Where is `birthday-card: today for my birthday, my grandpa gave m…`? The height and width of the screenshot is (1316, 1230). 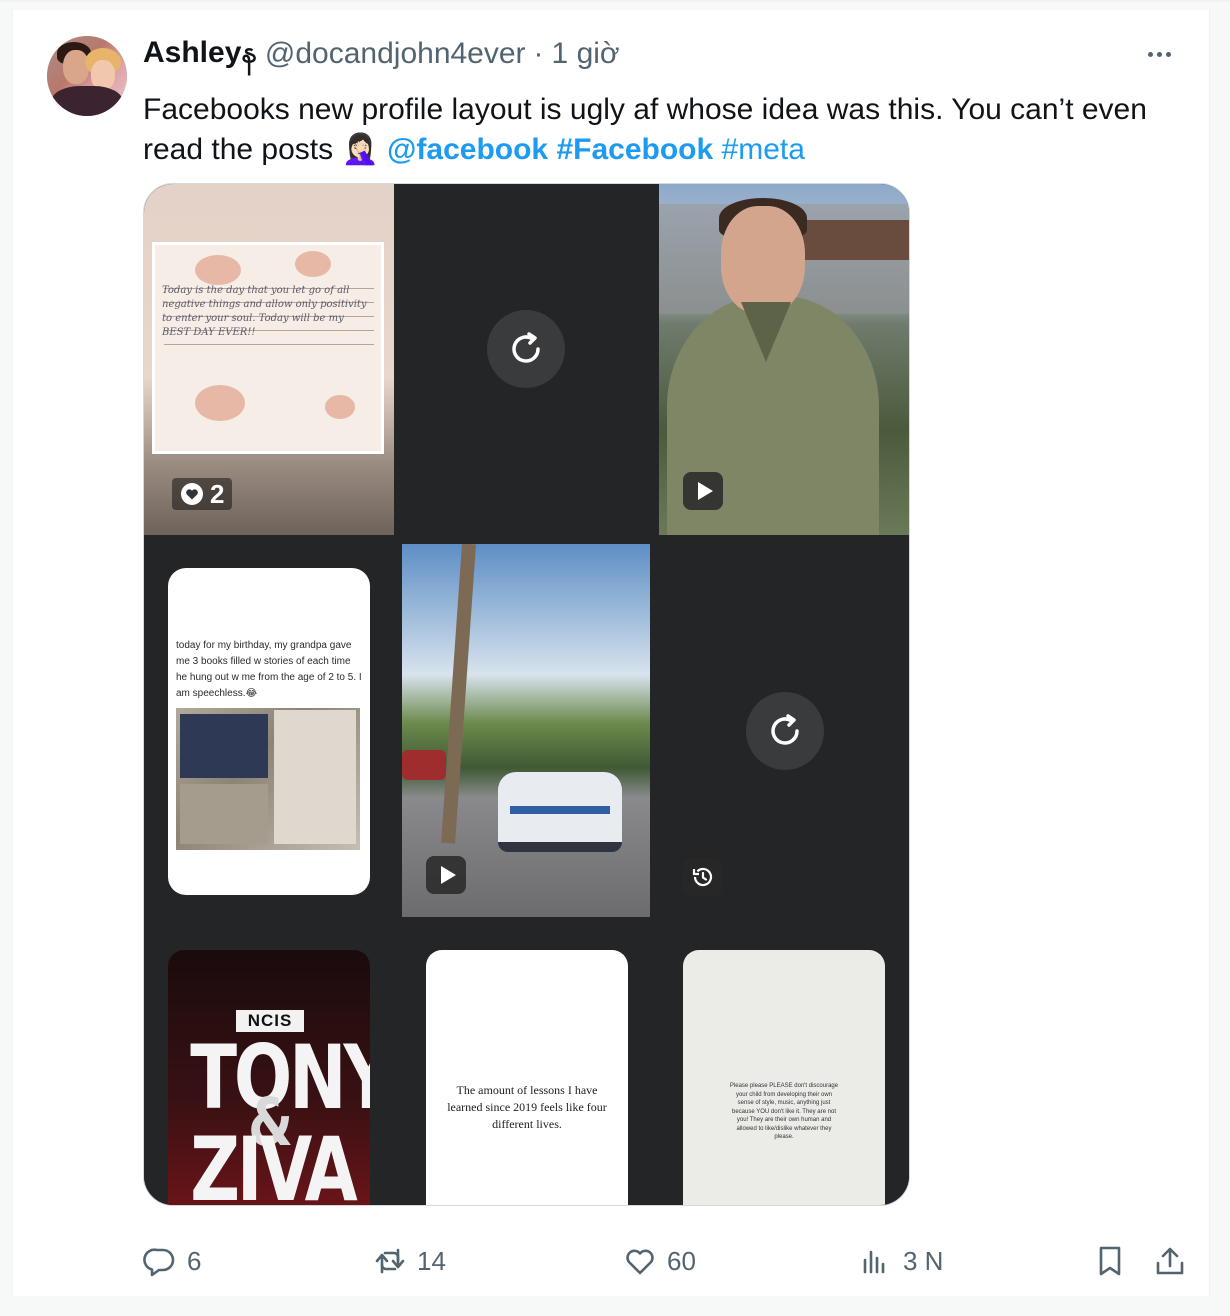
birthday-card: today for my birthday, my grandpa gave m… is located at coordinates (269, 731).